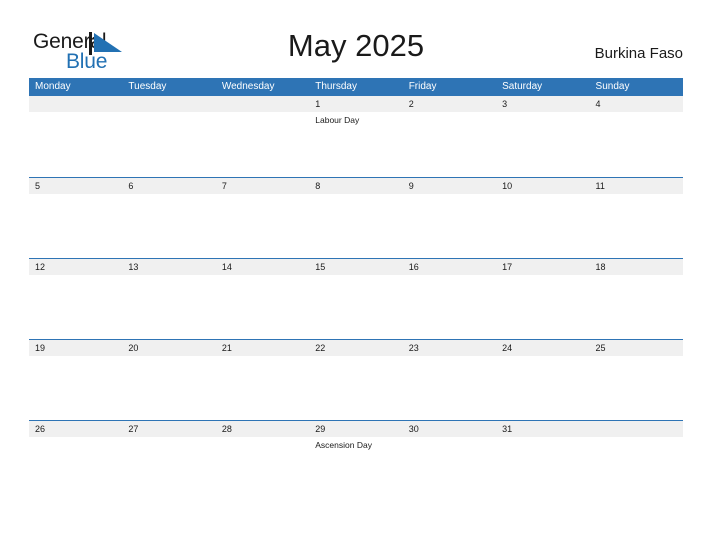 This screenshot has height=550, width=712. I want to click on calendar-week-row: 12 13 14 15 16 17 18, so click(356, 298).